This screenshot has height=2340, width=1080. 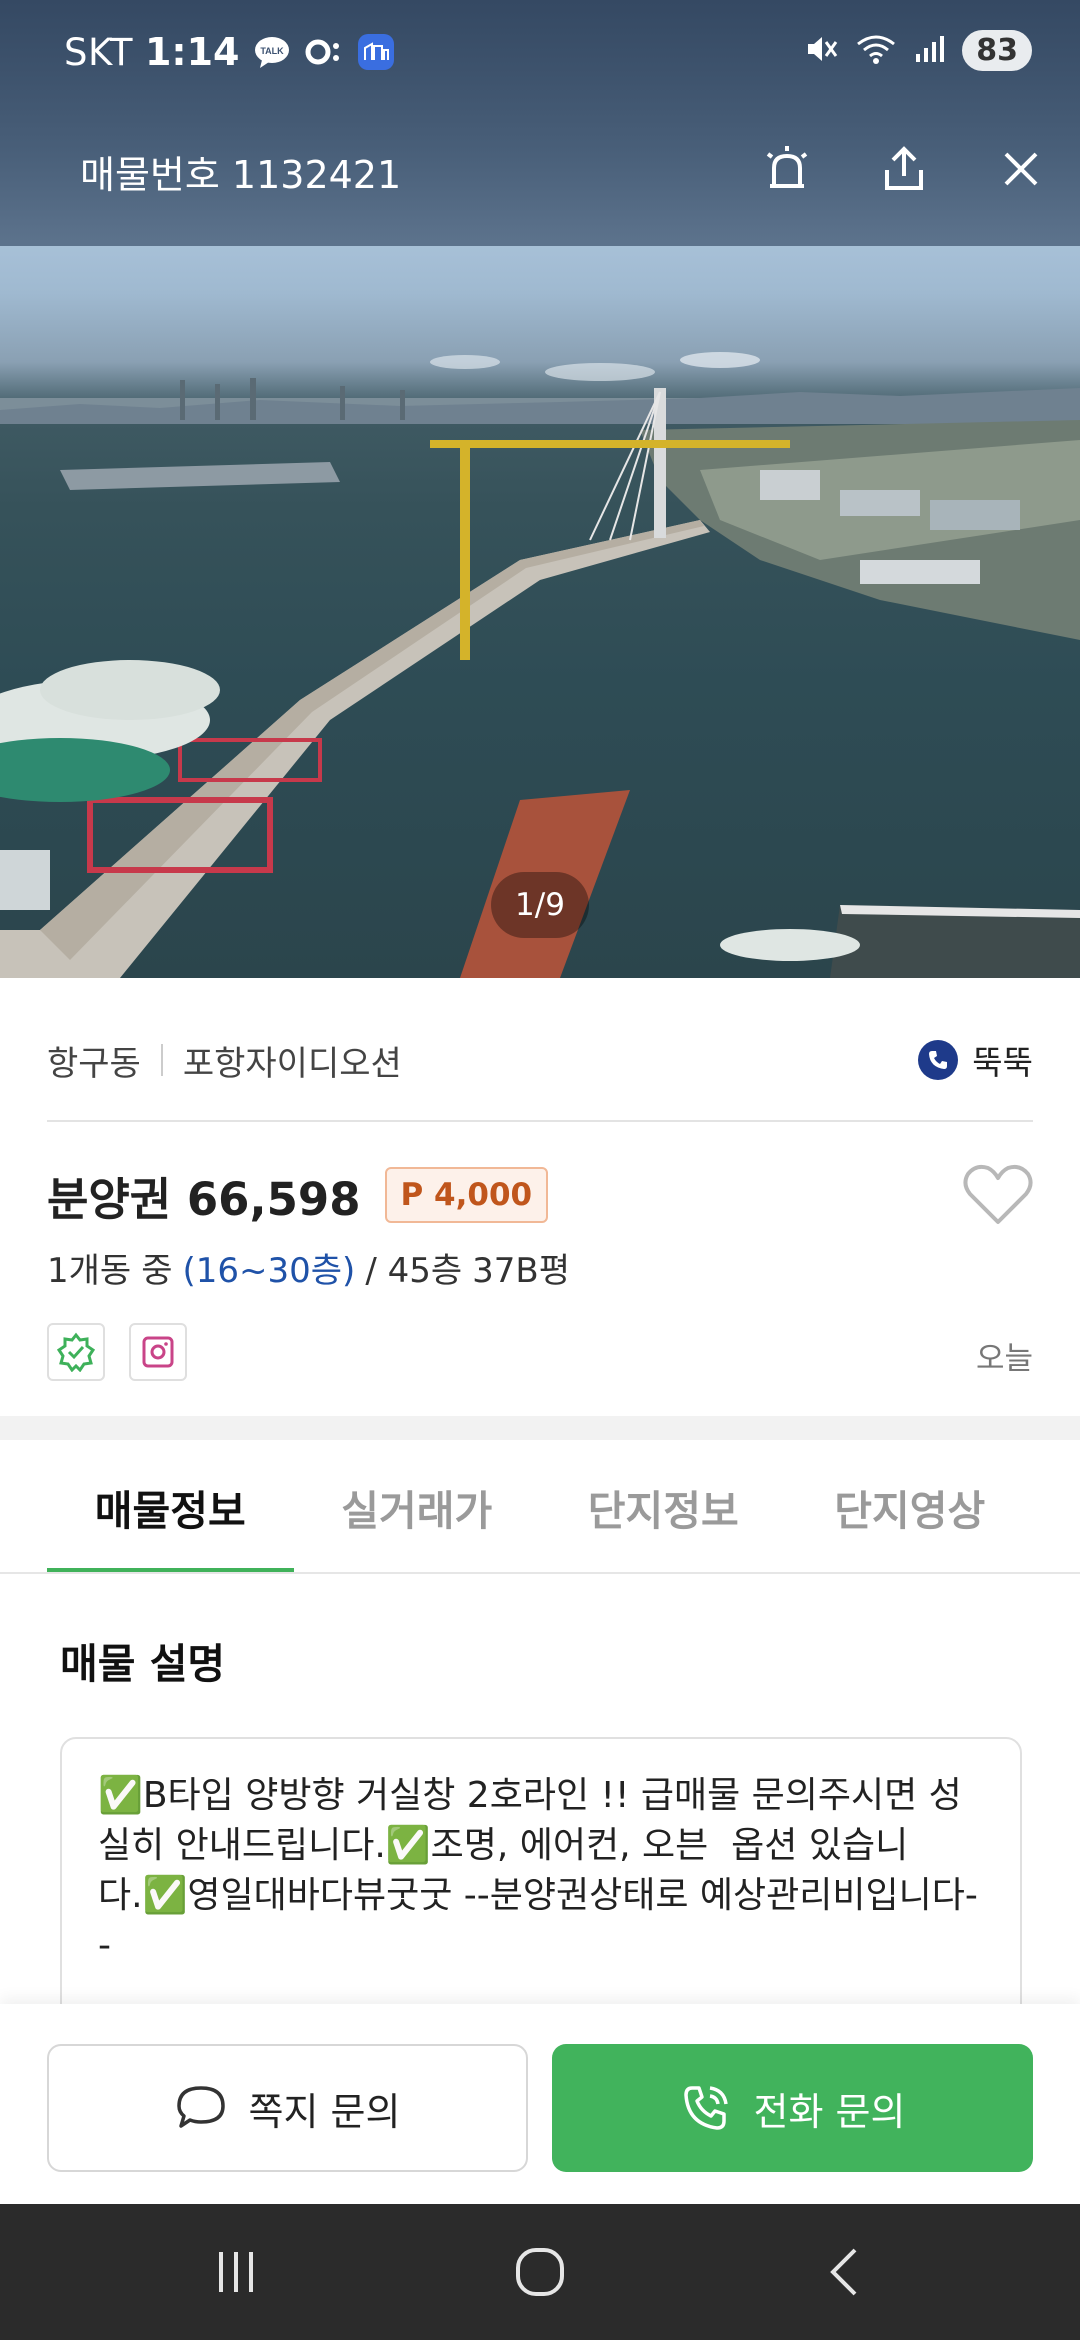 What do you see at coordinates (268, 1267) in the screenshot?
I see `floor-range: (16~30층)` at bounding box center [268, 1267].